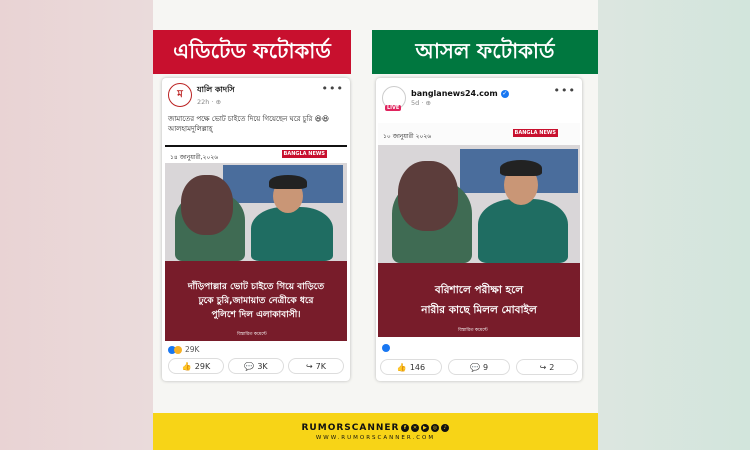 The image size is (750, 450). What do you see at coordinates (386, 348) in the screenshot?
I see `reaction-summary` at bounding box center [386, 348].